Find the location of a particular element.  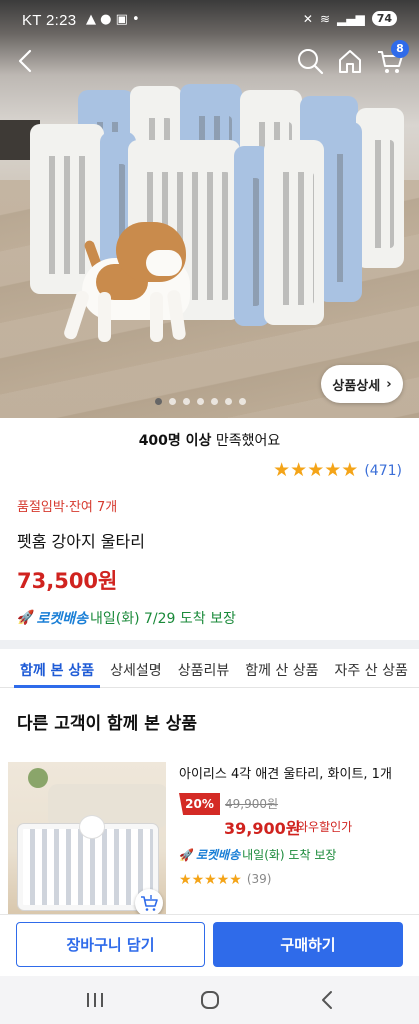

recommended-delivery: 🚀 로켓배송 내일(화) 도착 보장 is located at coordinates (257, 854).